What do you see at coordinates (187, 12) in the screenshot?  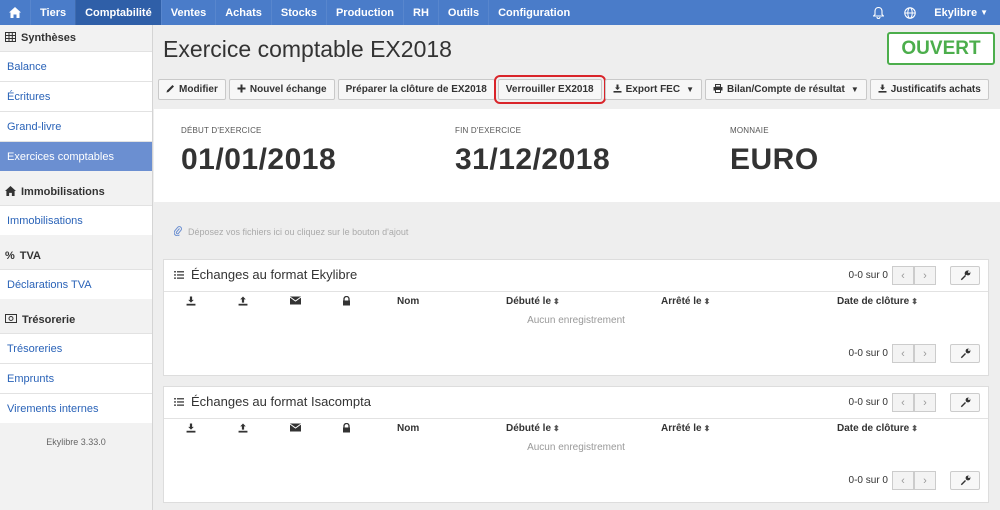 I see `nav-ventes: Ventes` at bounding box center [187, 12].